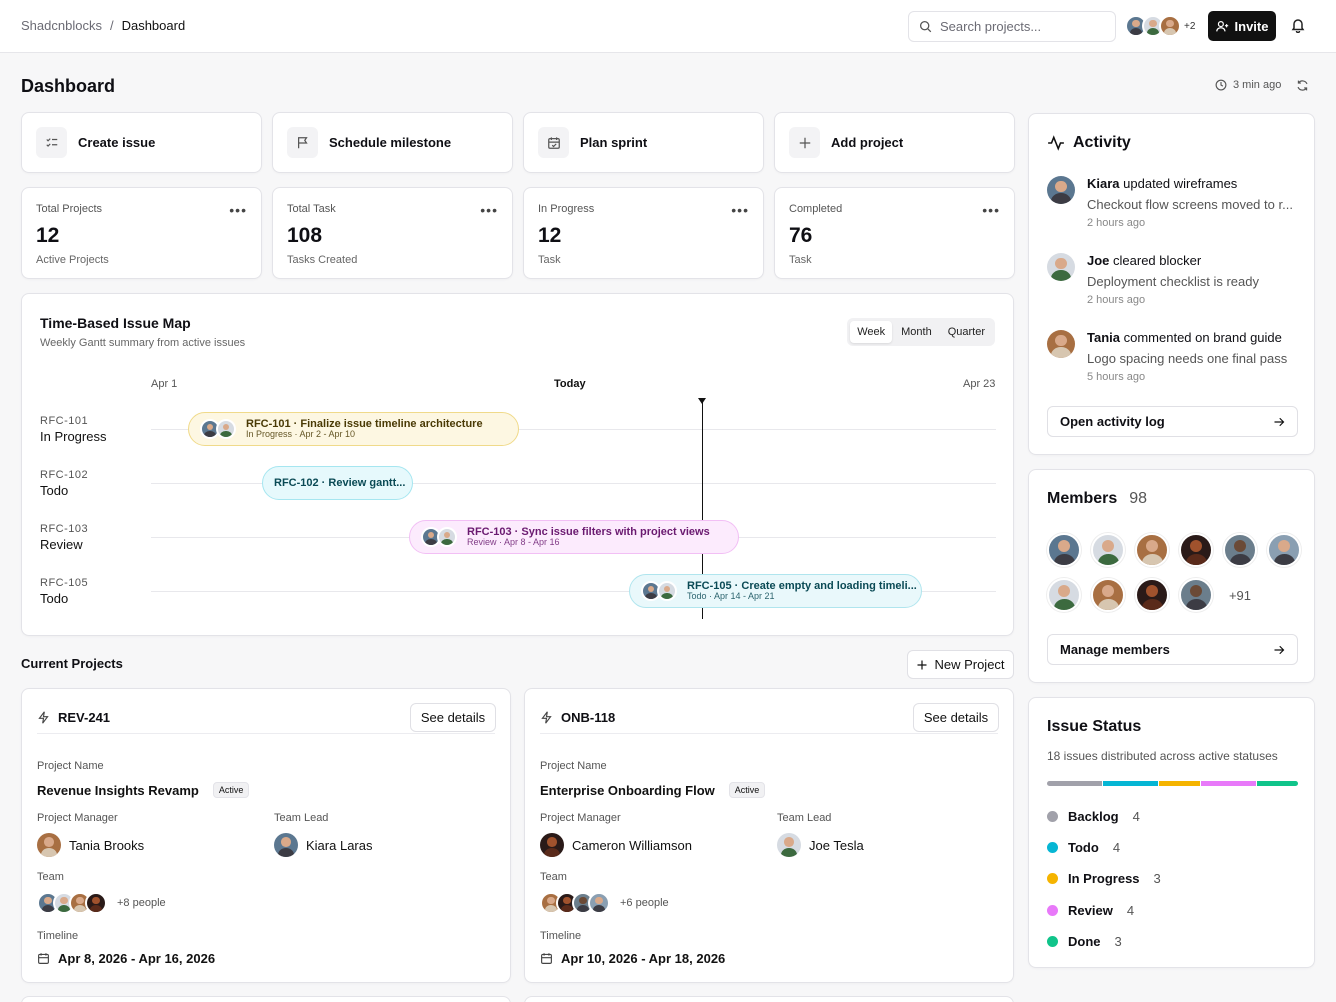 Image resolution: width=1336 pixels, height=1002 pixels. What do you see at coordinates (70, 766) in the screenshot?
I see `field-label: Project Name` at bounding box center [70, 766].